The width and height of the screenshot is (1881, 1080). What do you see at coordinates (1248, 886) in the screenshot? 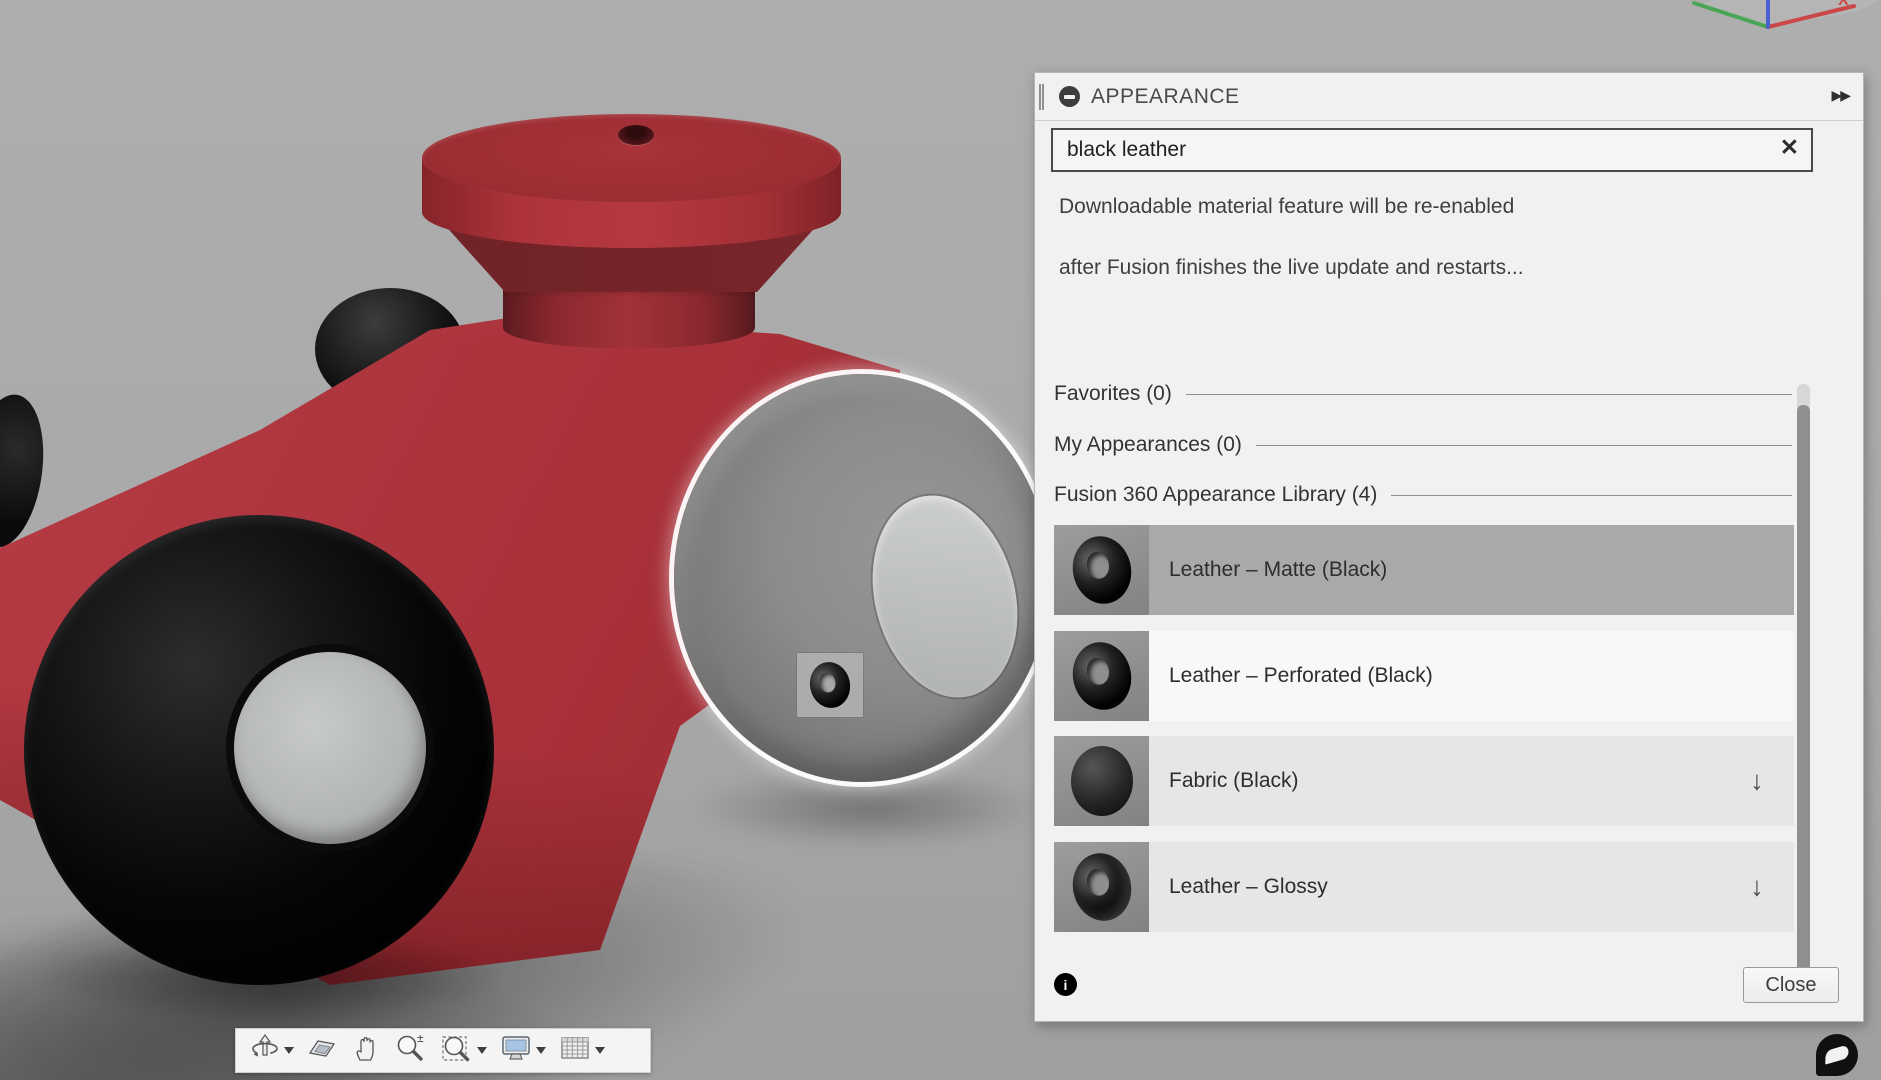
I see `material-name: Leather – Glossy` at bounding box center [1248, 886].